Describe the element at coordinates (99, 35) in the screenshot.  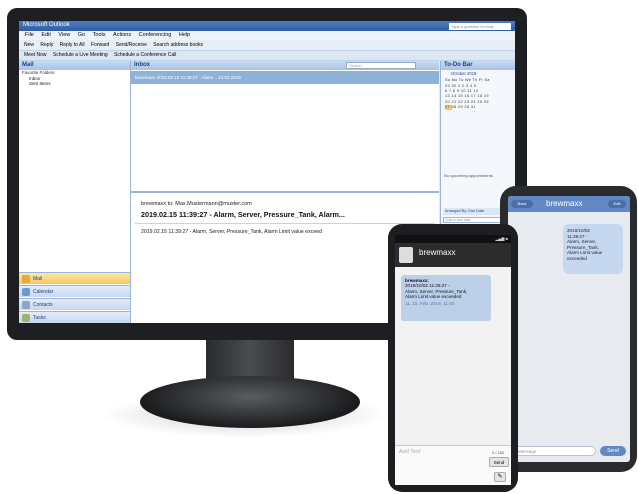
I see `menu-tools: Tools` at that location.